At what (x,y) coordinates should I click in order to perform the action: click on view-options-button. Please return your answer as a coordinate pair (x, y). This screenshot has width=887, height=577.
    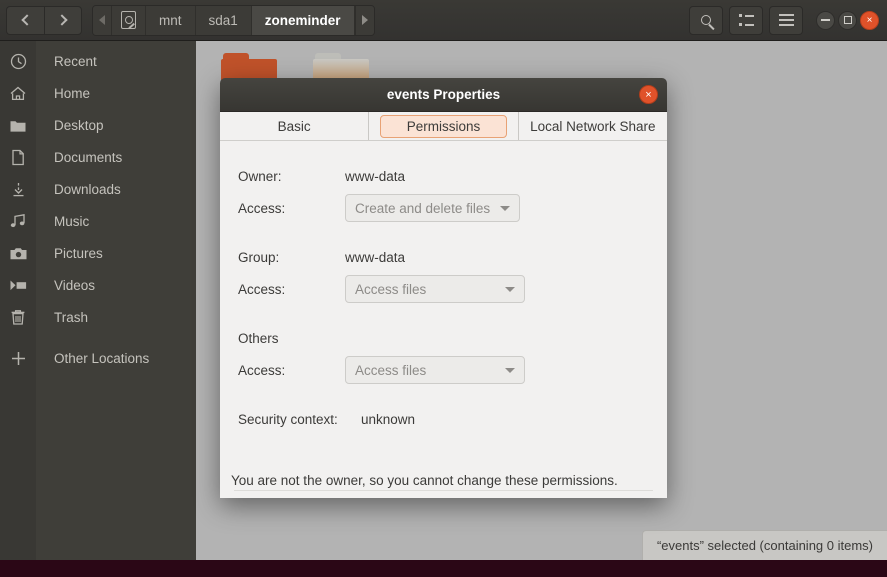
    Looking at the image, I should click on (746, 20).